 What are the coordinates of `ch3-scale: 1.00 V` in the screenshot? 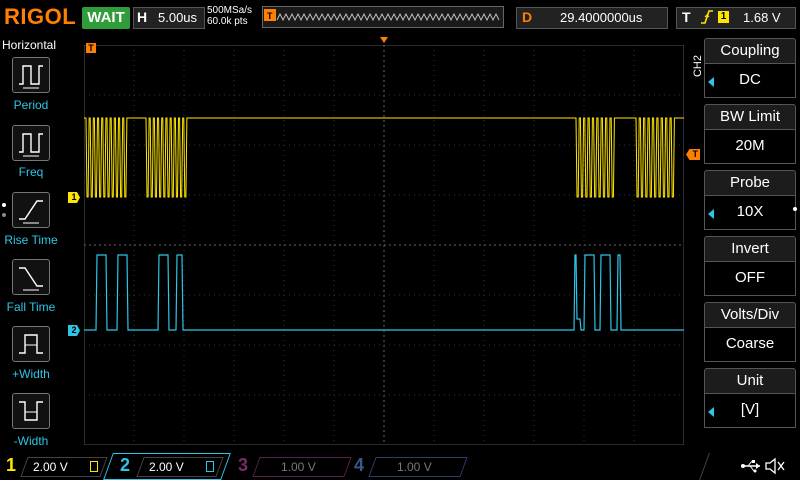 It's located at (298, 467).